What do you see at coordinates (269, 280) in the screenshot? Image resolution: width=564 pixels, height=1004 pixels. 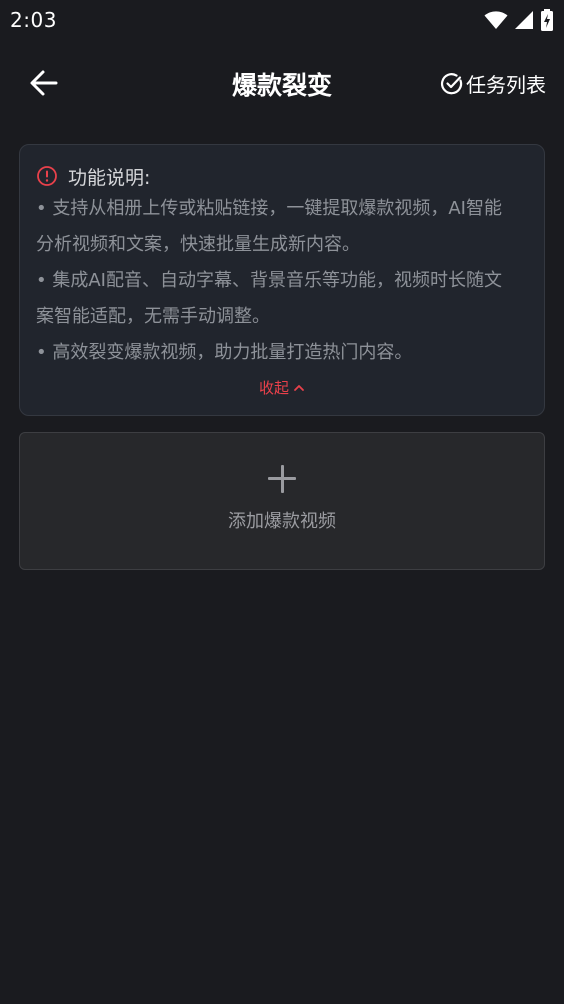 I see `info-line: • 集成AI配音、自动字幕、背景音乐等功能，视频时长随文` at bounding box center [269, 280].